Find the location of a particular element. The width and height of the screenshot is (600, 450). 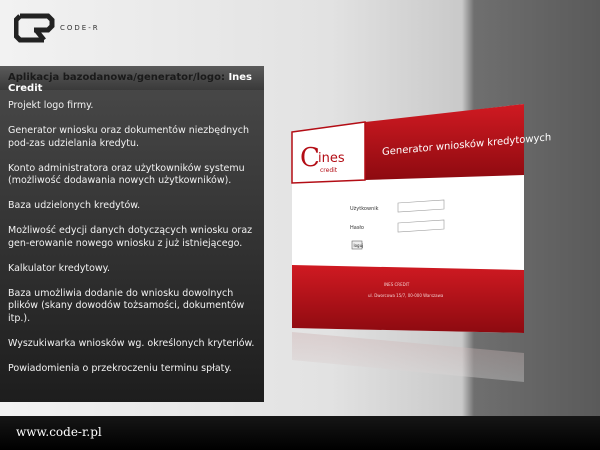

mockup-logo-sub: credit is located at coordinates (329, 170).